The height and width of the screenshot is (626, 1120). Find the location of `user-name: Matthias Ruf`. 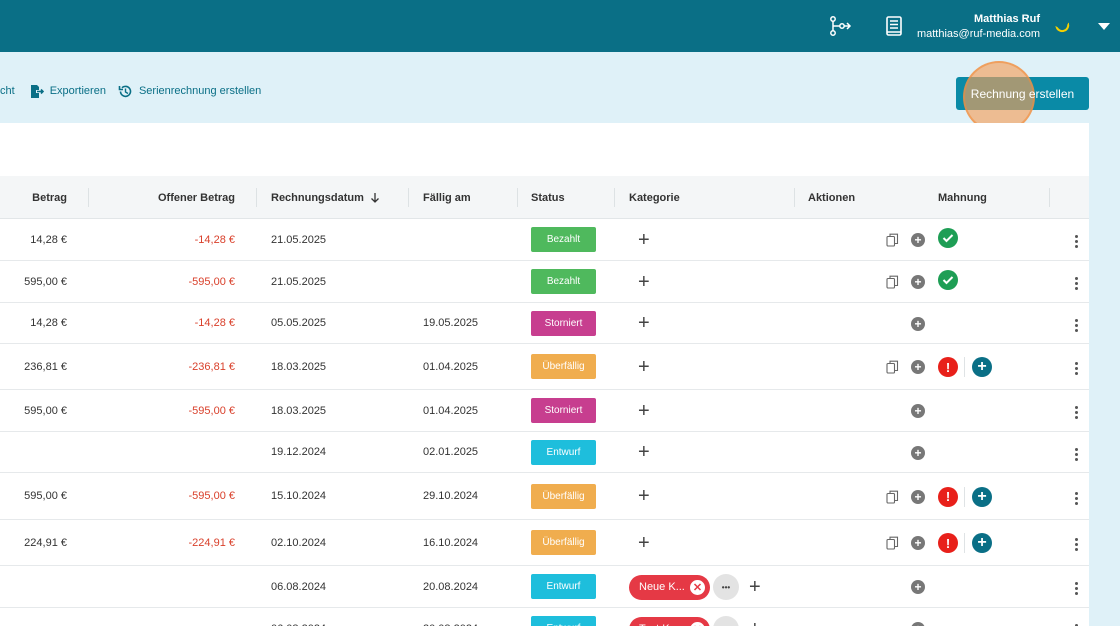

user-name: Matthias Ruf is located at coordinates (1007, 19).